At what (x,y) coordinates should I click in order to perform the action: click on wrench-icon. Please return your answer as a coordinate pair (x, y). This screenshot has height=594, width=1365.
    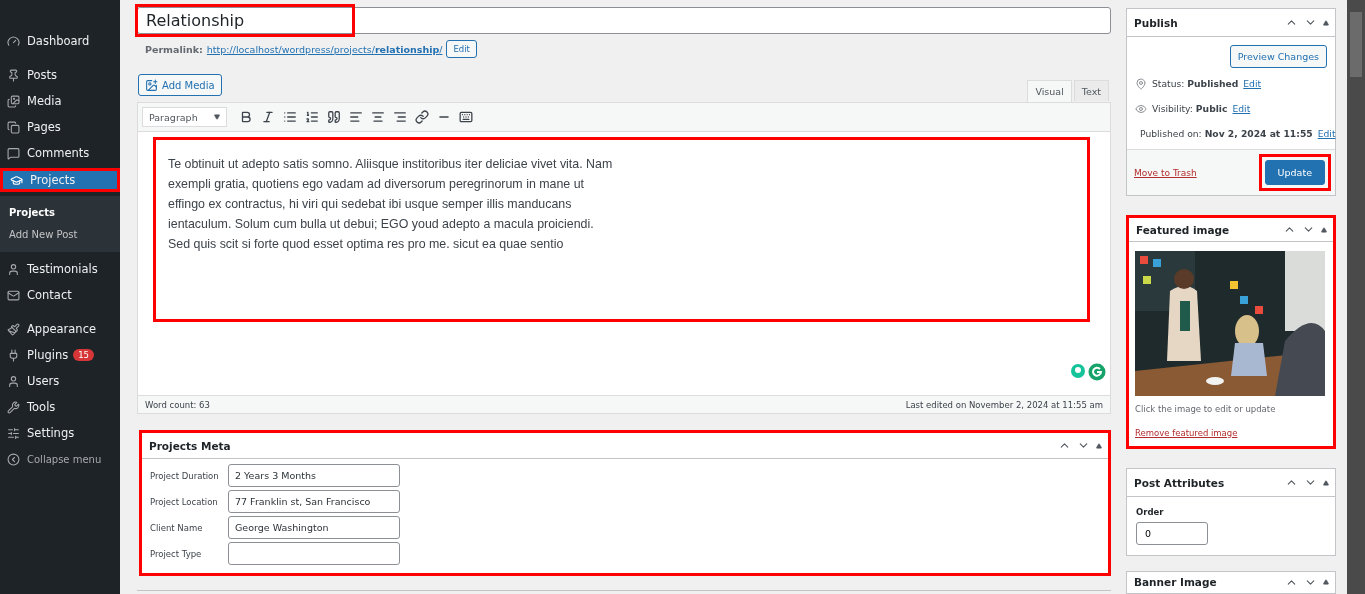
    Looking at the image, I should click on (13, 407).